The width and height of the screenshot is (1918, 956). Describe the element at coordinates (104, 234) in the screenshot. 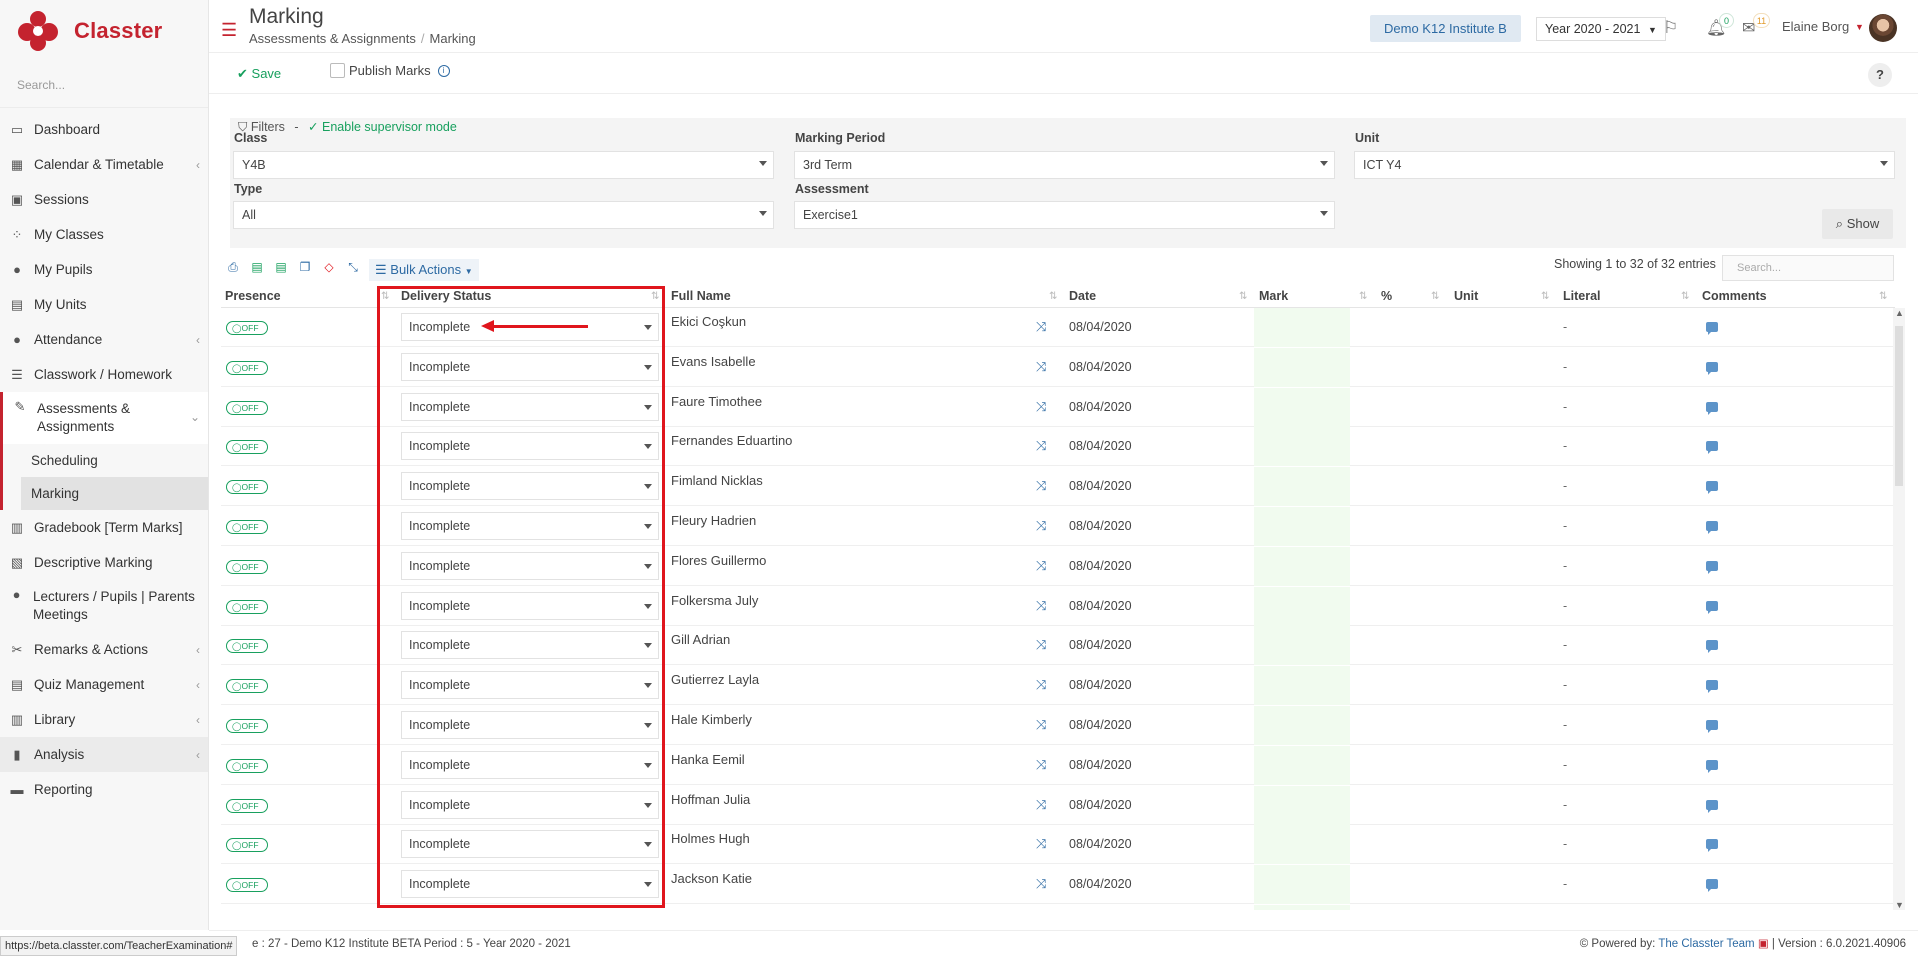

I see `sidebar-item-my-classes: ⁘ My Classes` at that location.